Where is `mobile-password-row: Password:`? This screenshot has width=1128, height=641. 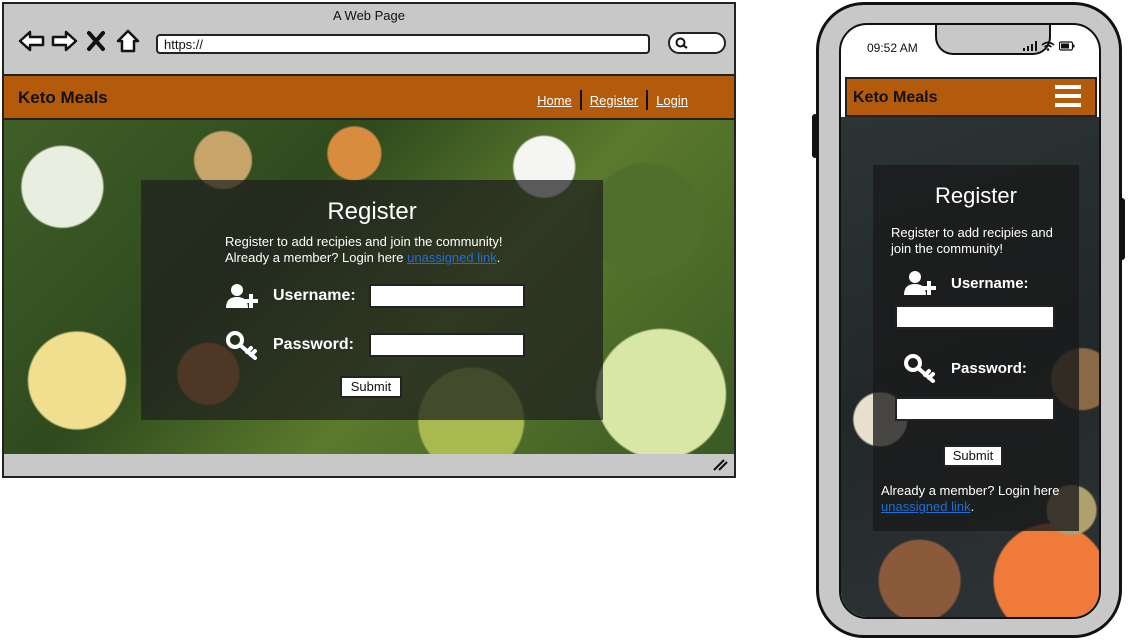
mobile-password-row: Password: is located at coordinates (965, 368).